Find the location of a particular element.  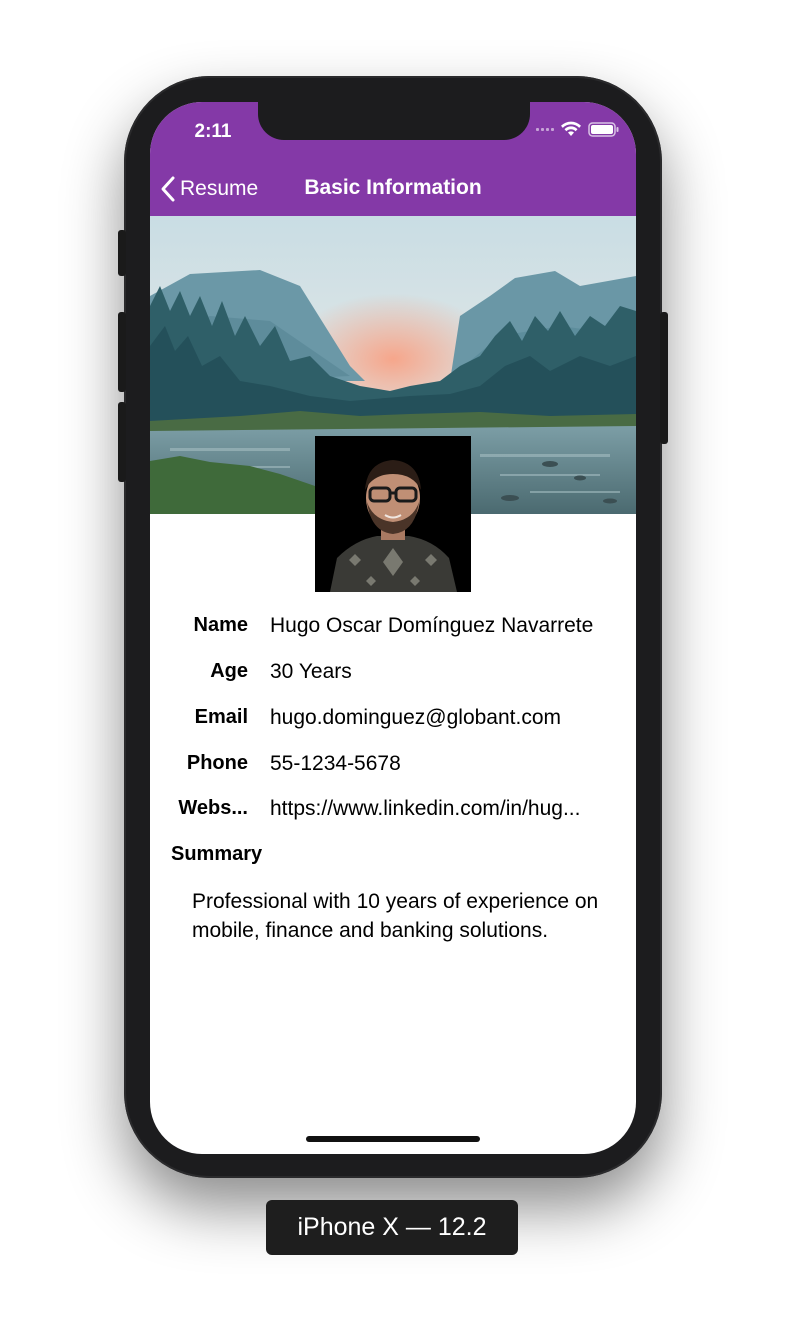

field-label-name: Name is located at coordinates (220, 625).